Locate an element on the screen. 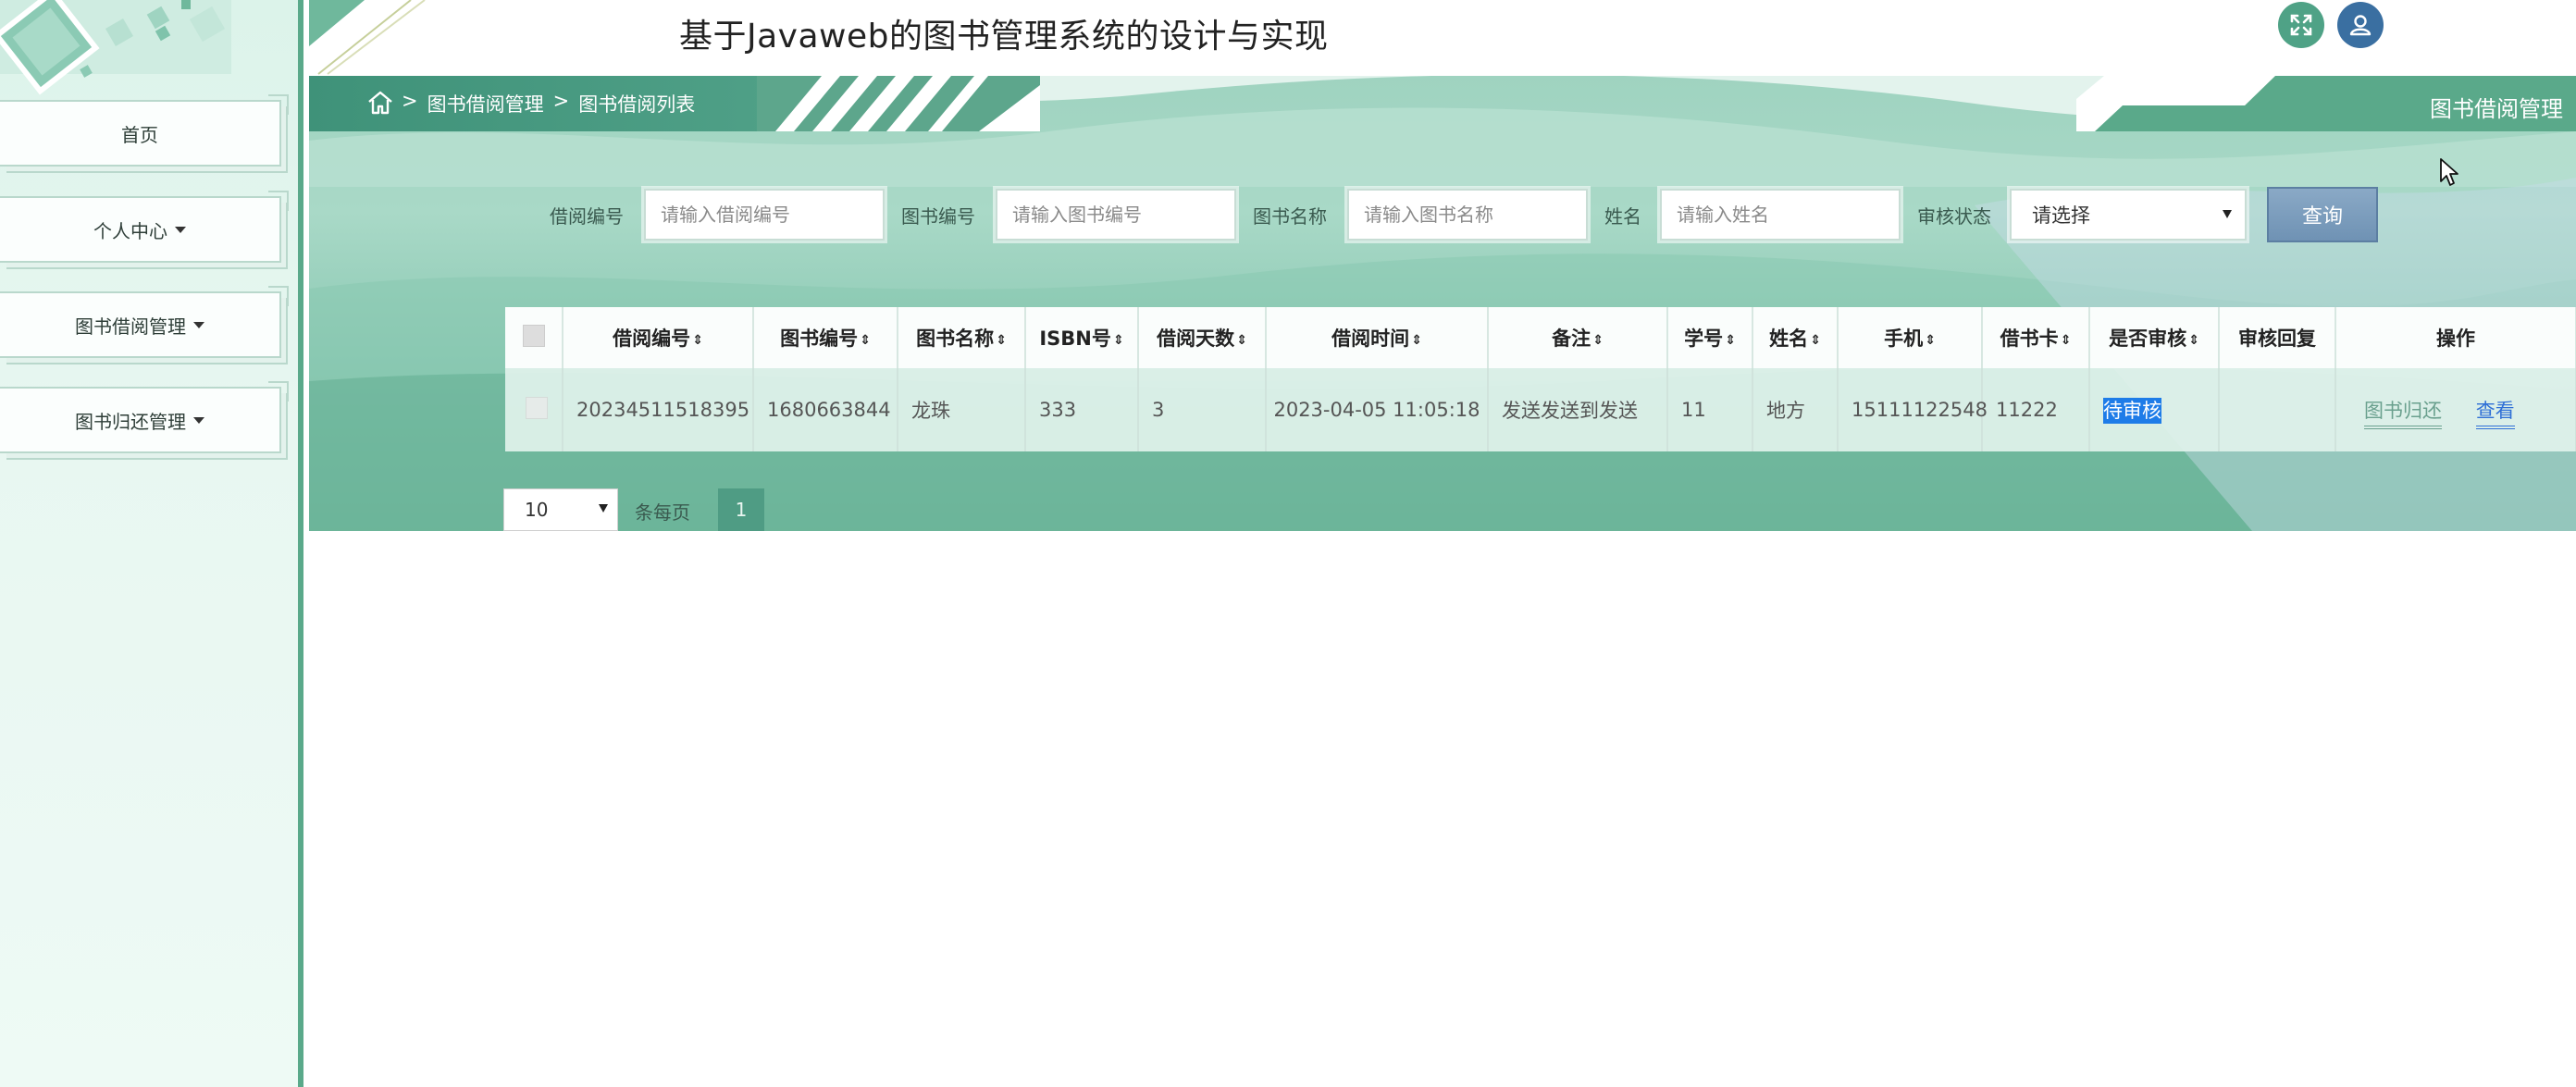  sidebar-item-personal-center: 个人中心 is located at coordinates (144, 227).